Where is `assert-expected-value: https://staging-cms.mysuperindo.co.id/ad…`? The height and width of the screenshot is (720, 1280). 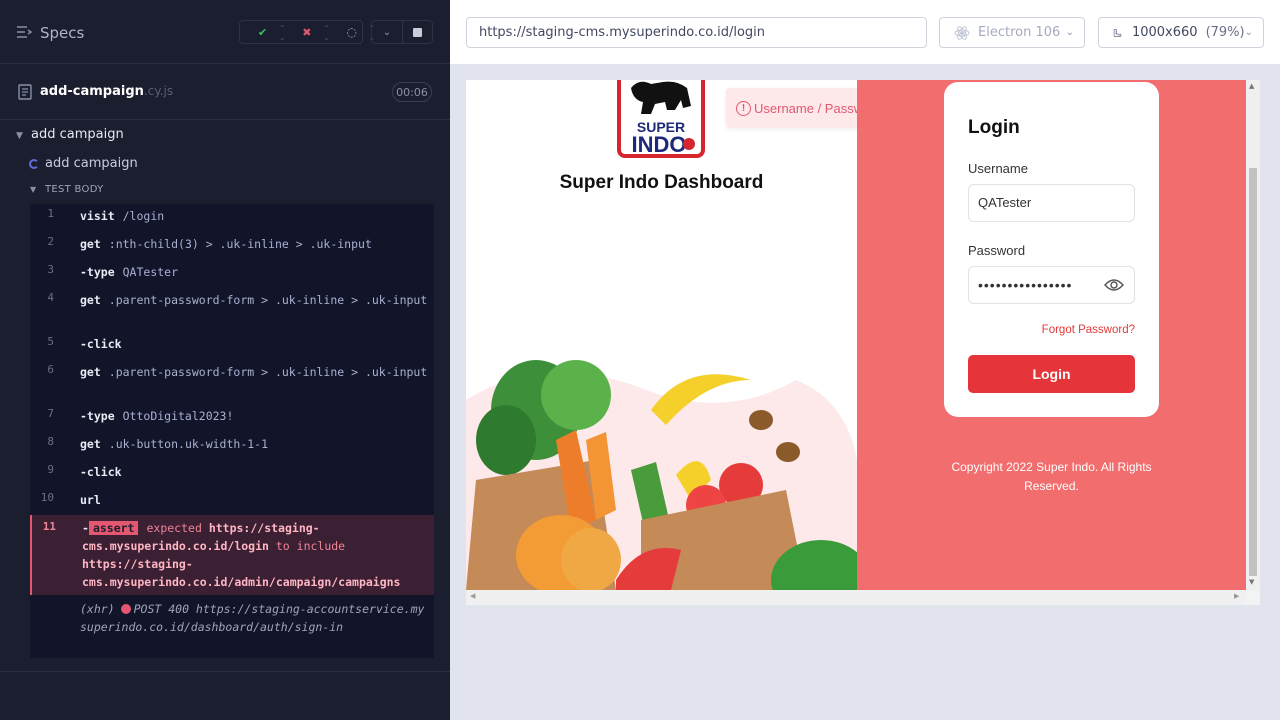 assert-expected-value: https://staging-cms.mysuperindo.co.id/ad… is located at coordinates (241, 573).